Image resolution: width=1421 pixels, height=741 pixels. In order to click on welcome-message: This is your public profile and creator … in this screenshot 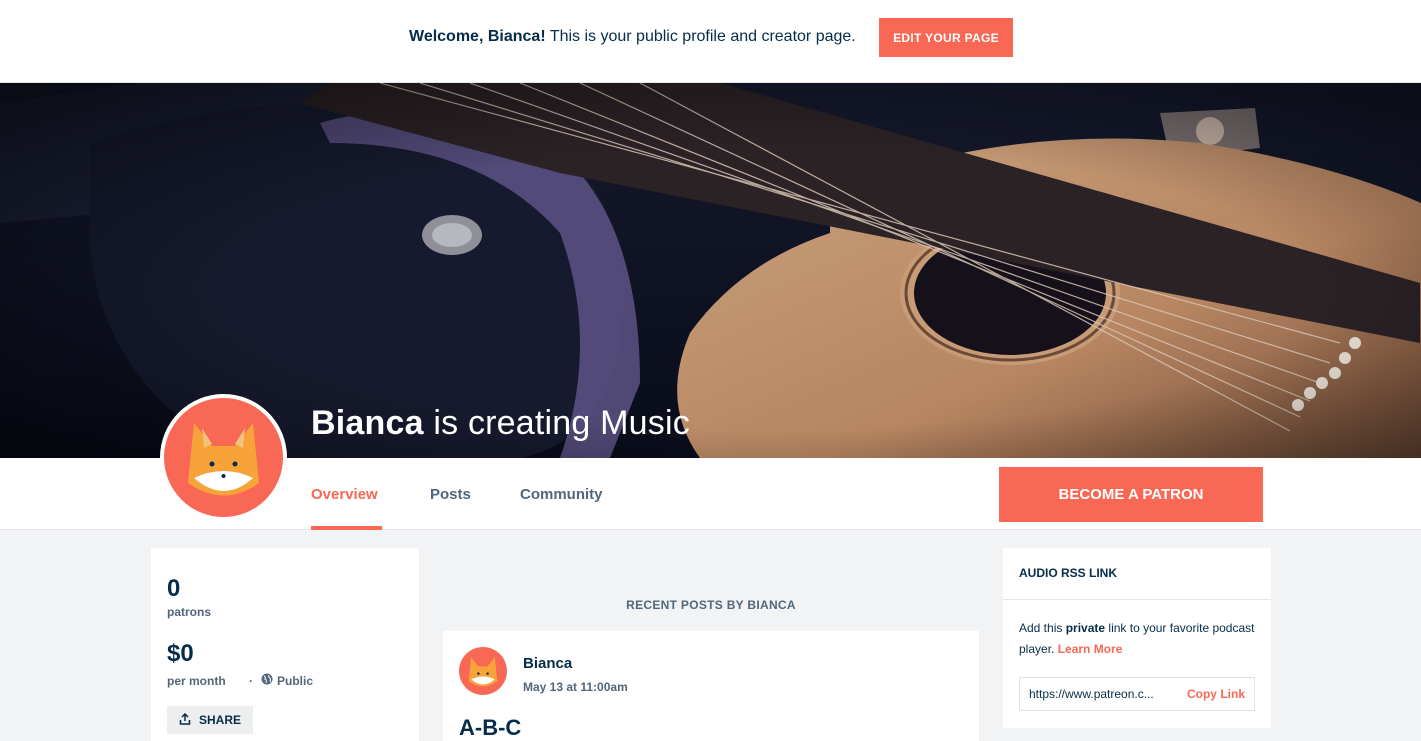, I will do `click(702, 36)`.